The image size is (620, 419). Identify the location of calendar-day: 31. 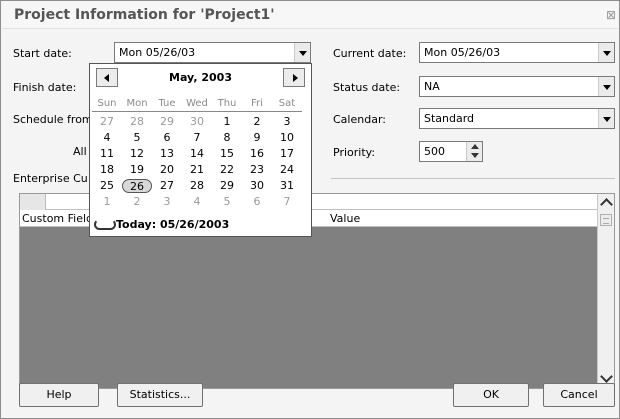
(287, 186).